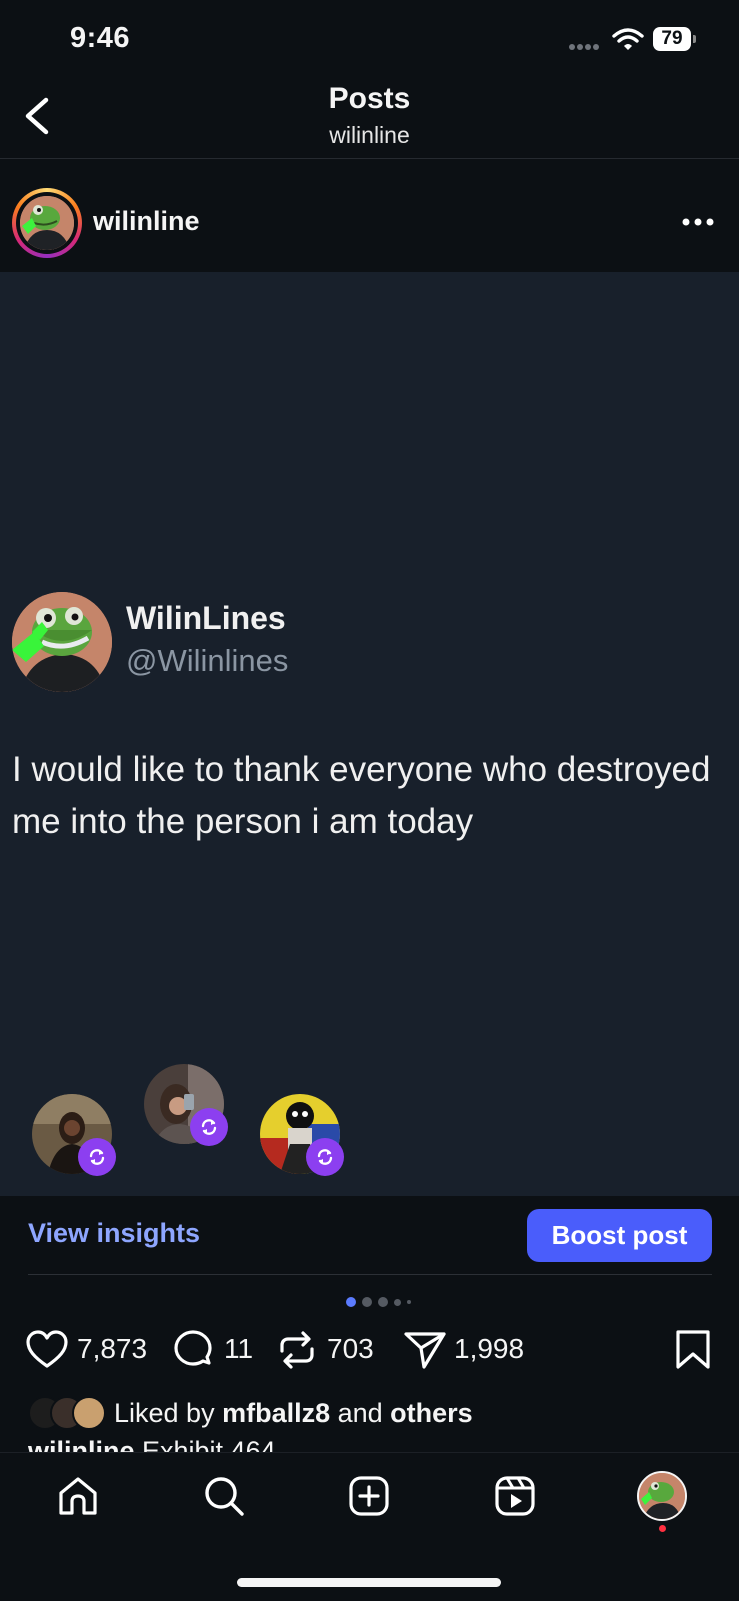 The height and width of the screenshot is (1601, 739). I want to click on save-button, so click(693, 1350).